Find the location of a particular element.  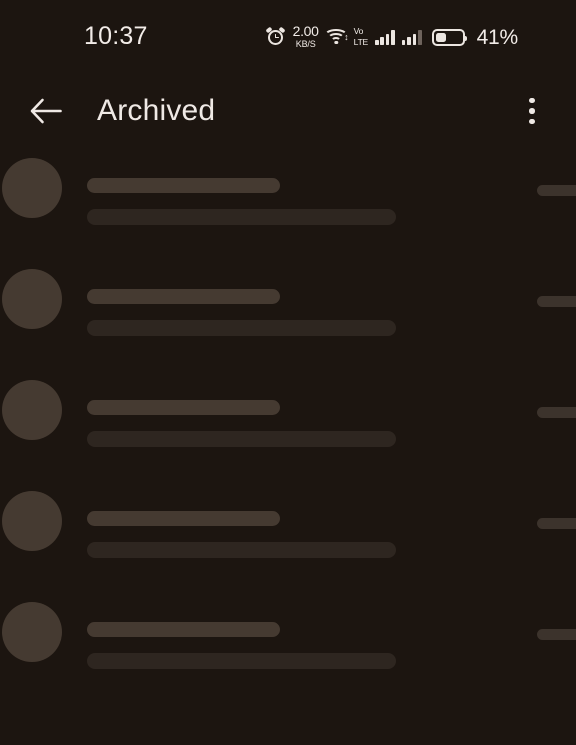

wifi-icon: ↕ is located at coordinates (336, 37).